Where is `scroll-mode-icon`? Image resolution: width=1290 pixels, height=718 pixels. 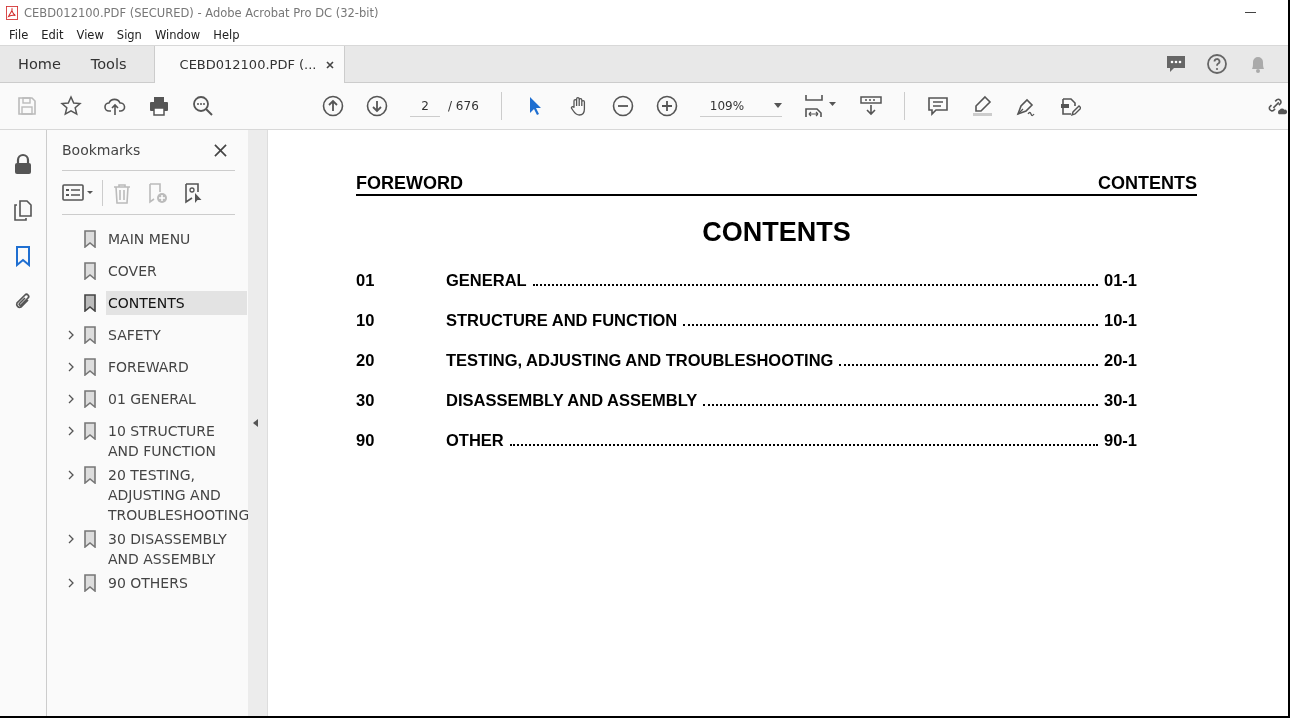
scroll-mode-icon is located at coordinates (870, 106).